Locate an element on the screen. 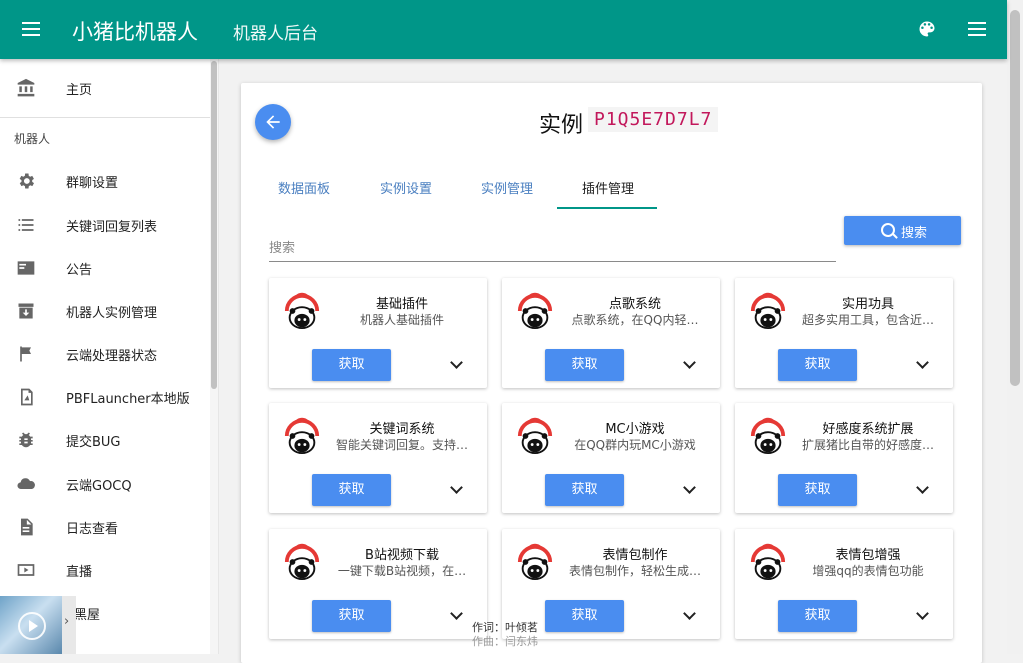  chevron-right-icon: › is located at coordinates (67, 621).